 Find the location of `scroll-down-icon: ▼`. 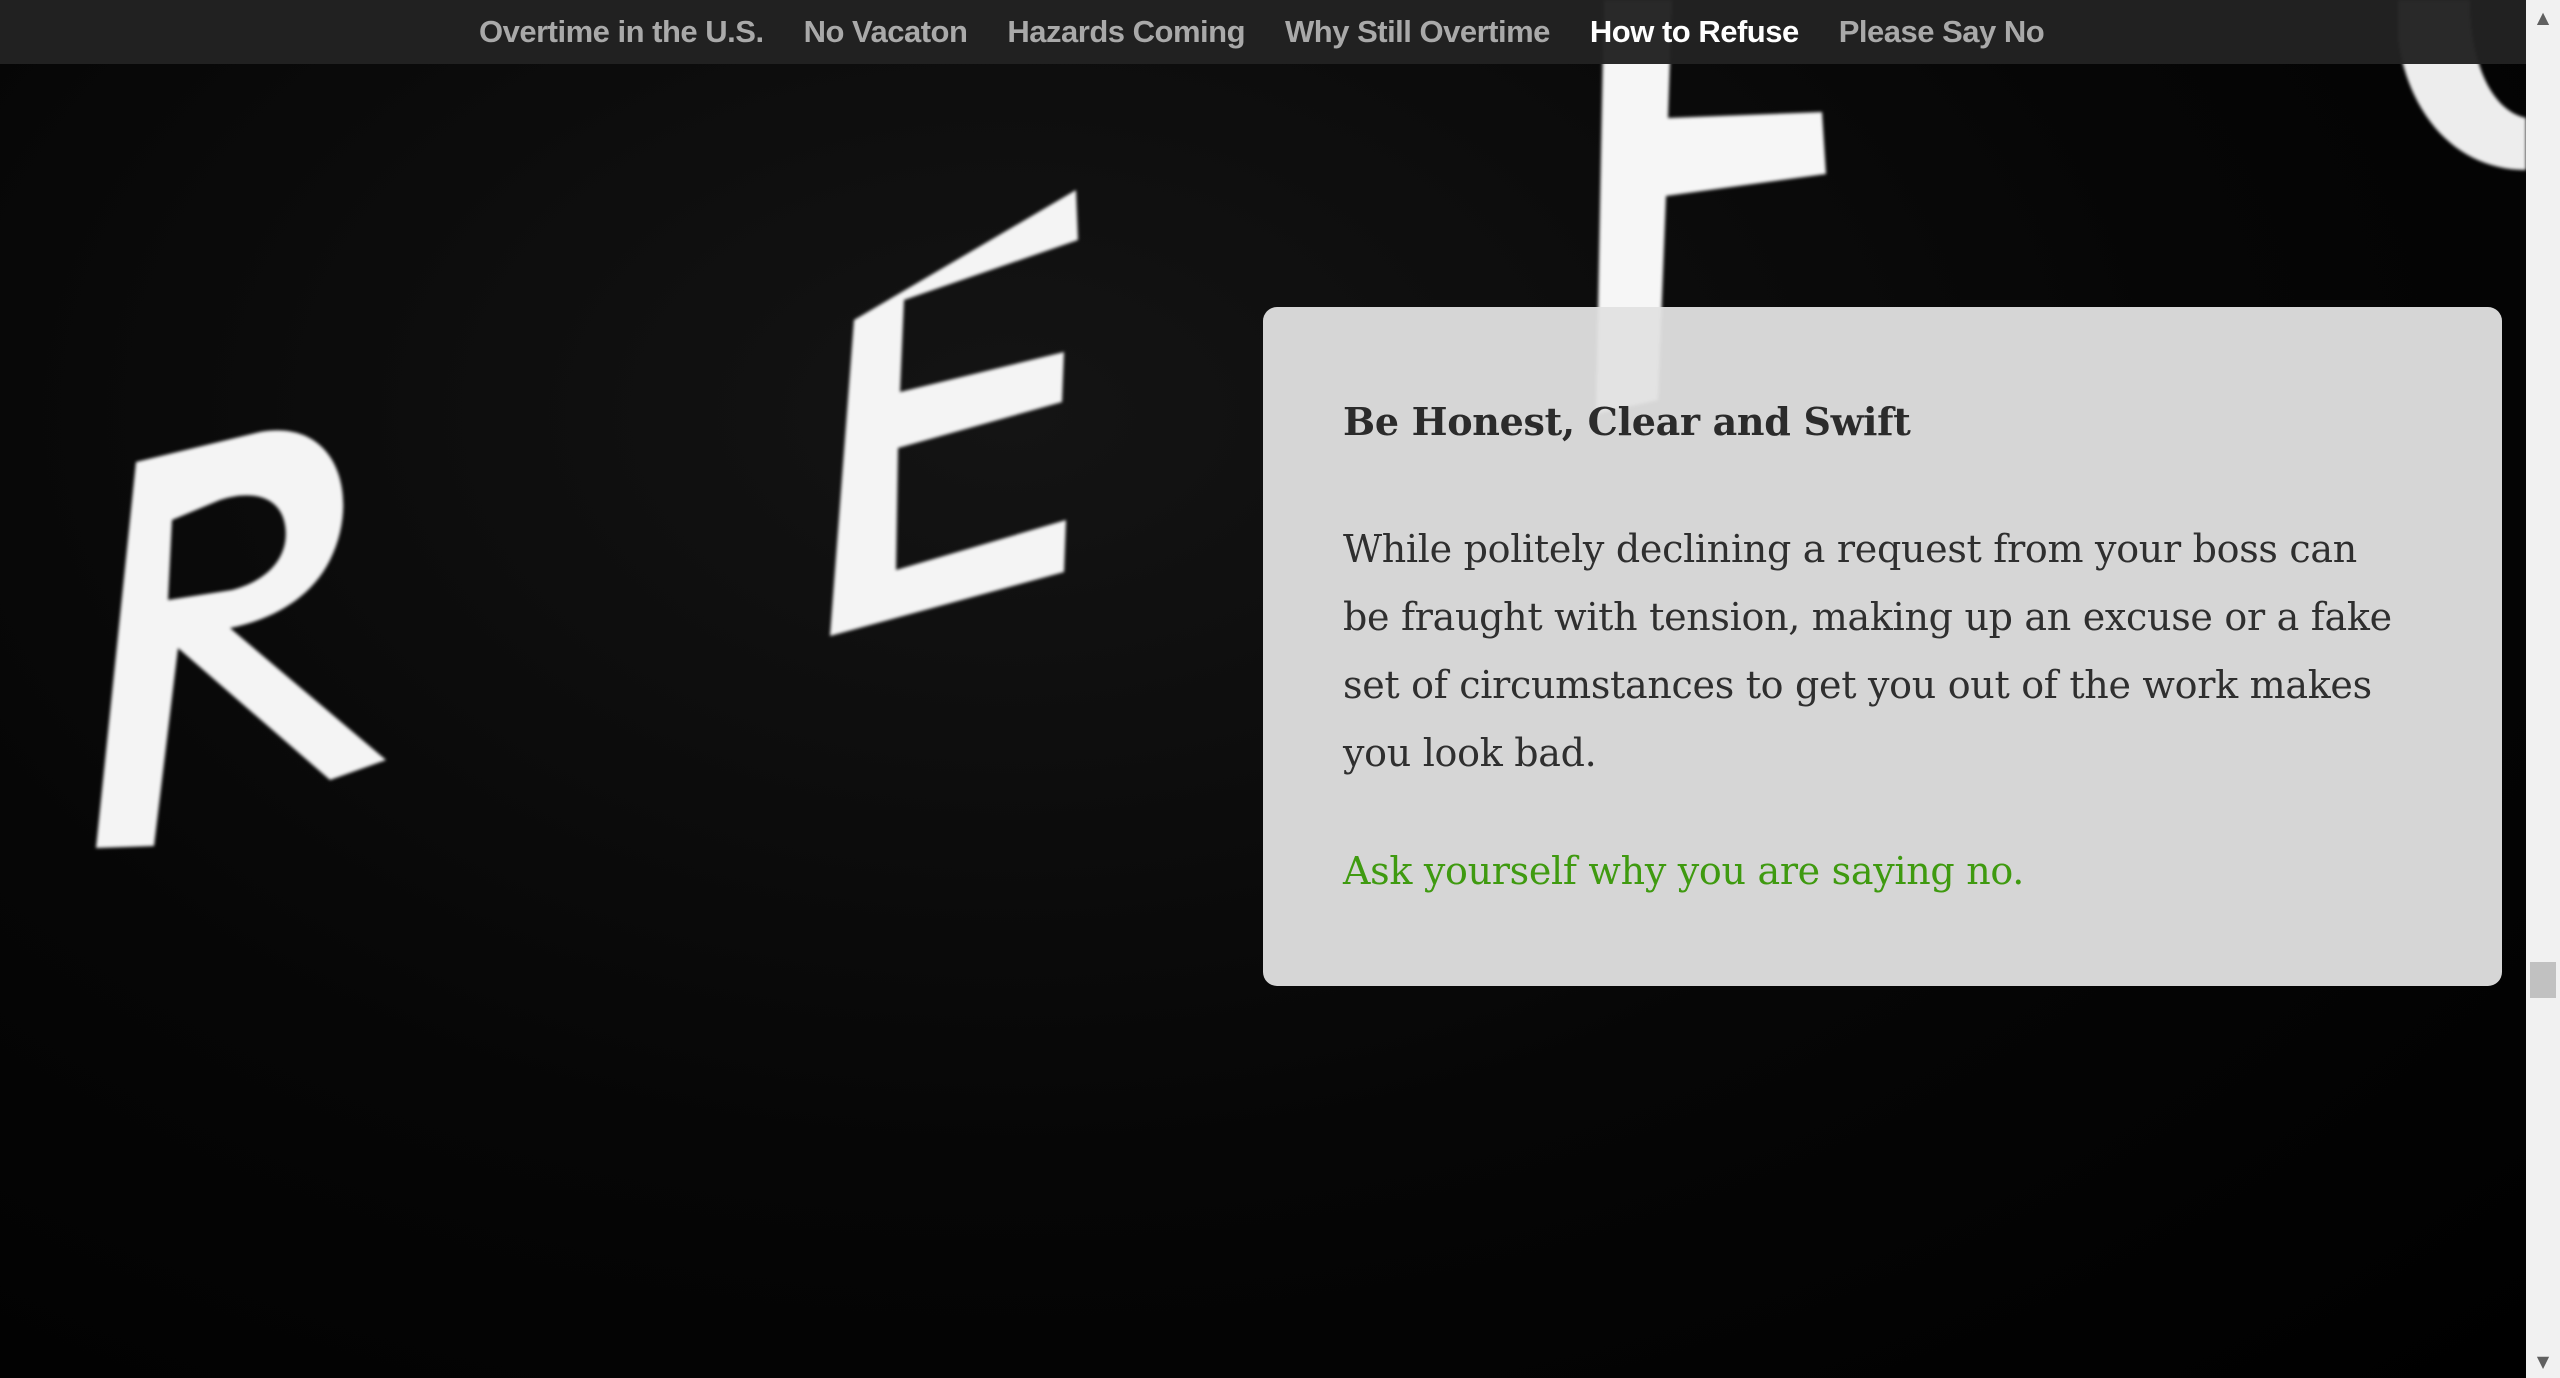

scroll-down-icon: ▼ is located at coordinates (2543, 1361).